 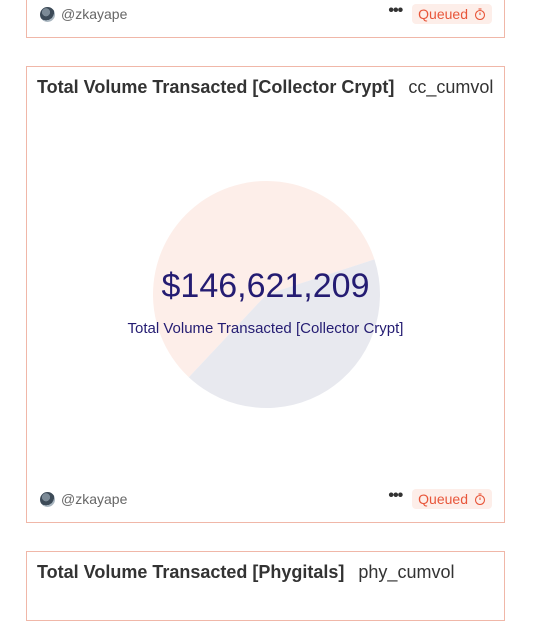 What do you see at coordinates (265, 286) in the screenshot?
I see `counter-value: $146,621,209` at bounding box center [265, 286].